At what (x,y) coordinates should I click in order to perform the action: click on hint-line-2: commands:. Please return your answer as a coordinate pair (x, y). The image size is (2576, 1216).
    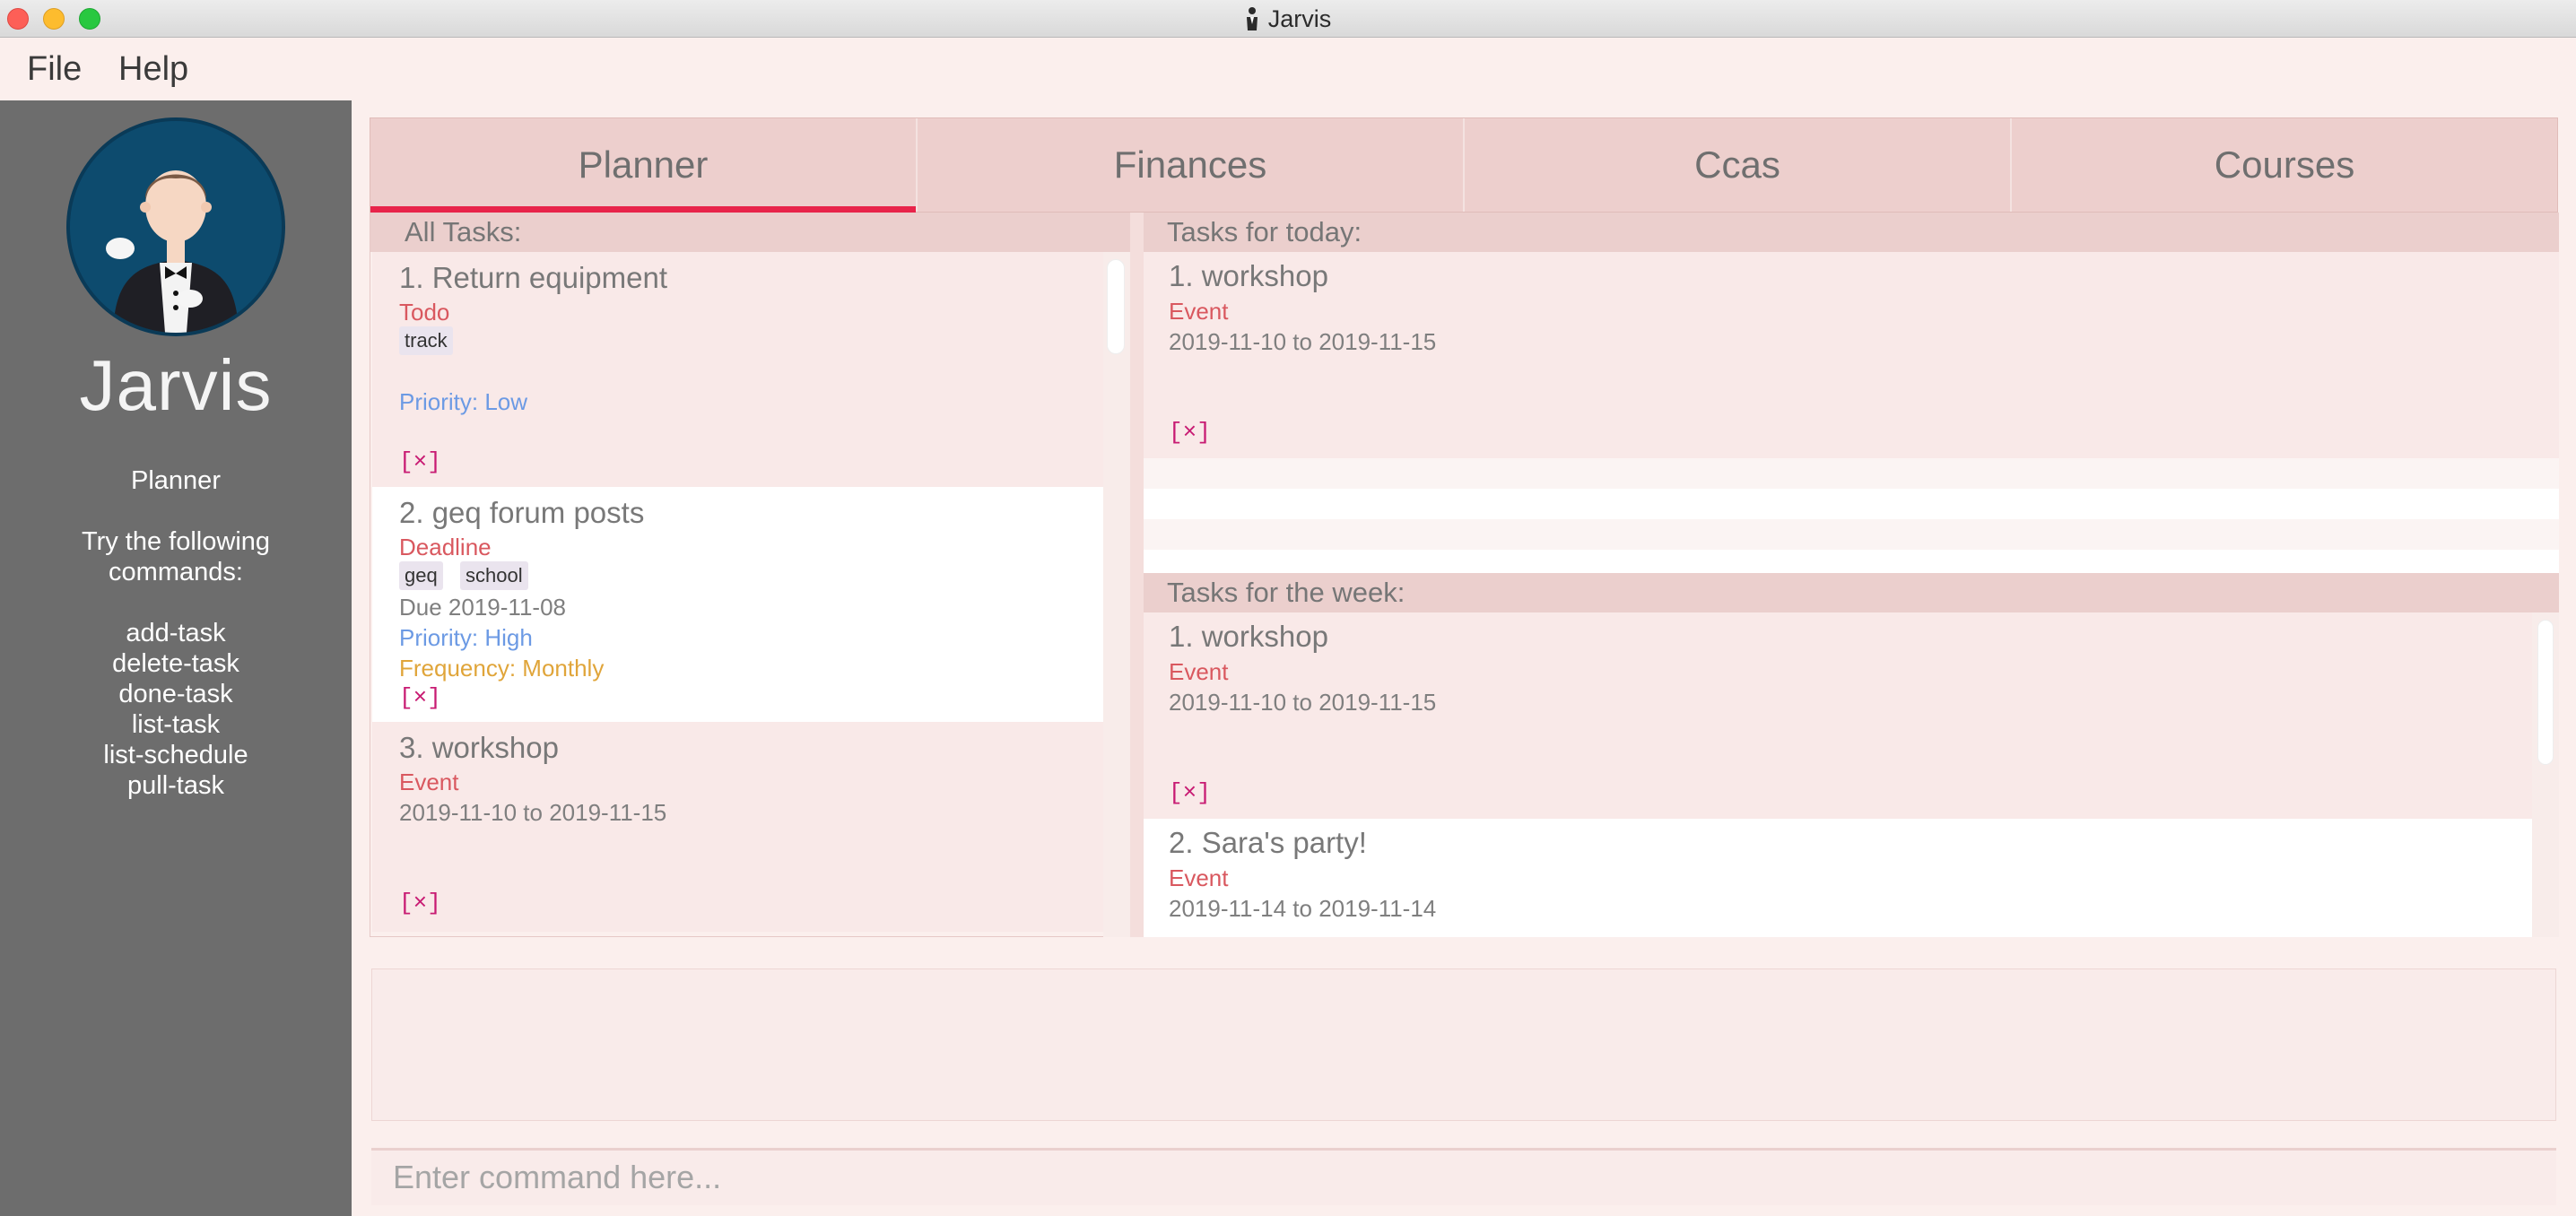
    Looking at the image, I should click on (176, 572).